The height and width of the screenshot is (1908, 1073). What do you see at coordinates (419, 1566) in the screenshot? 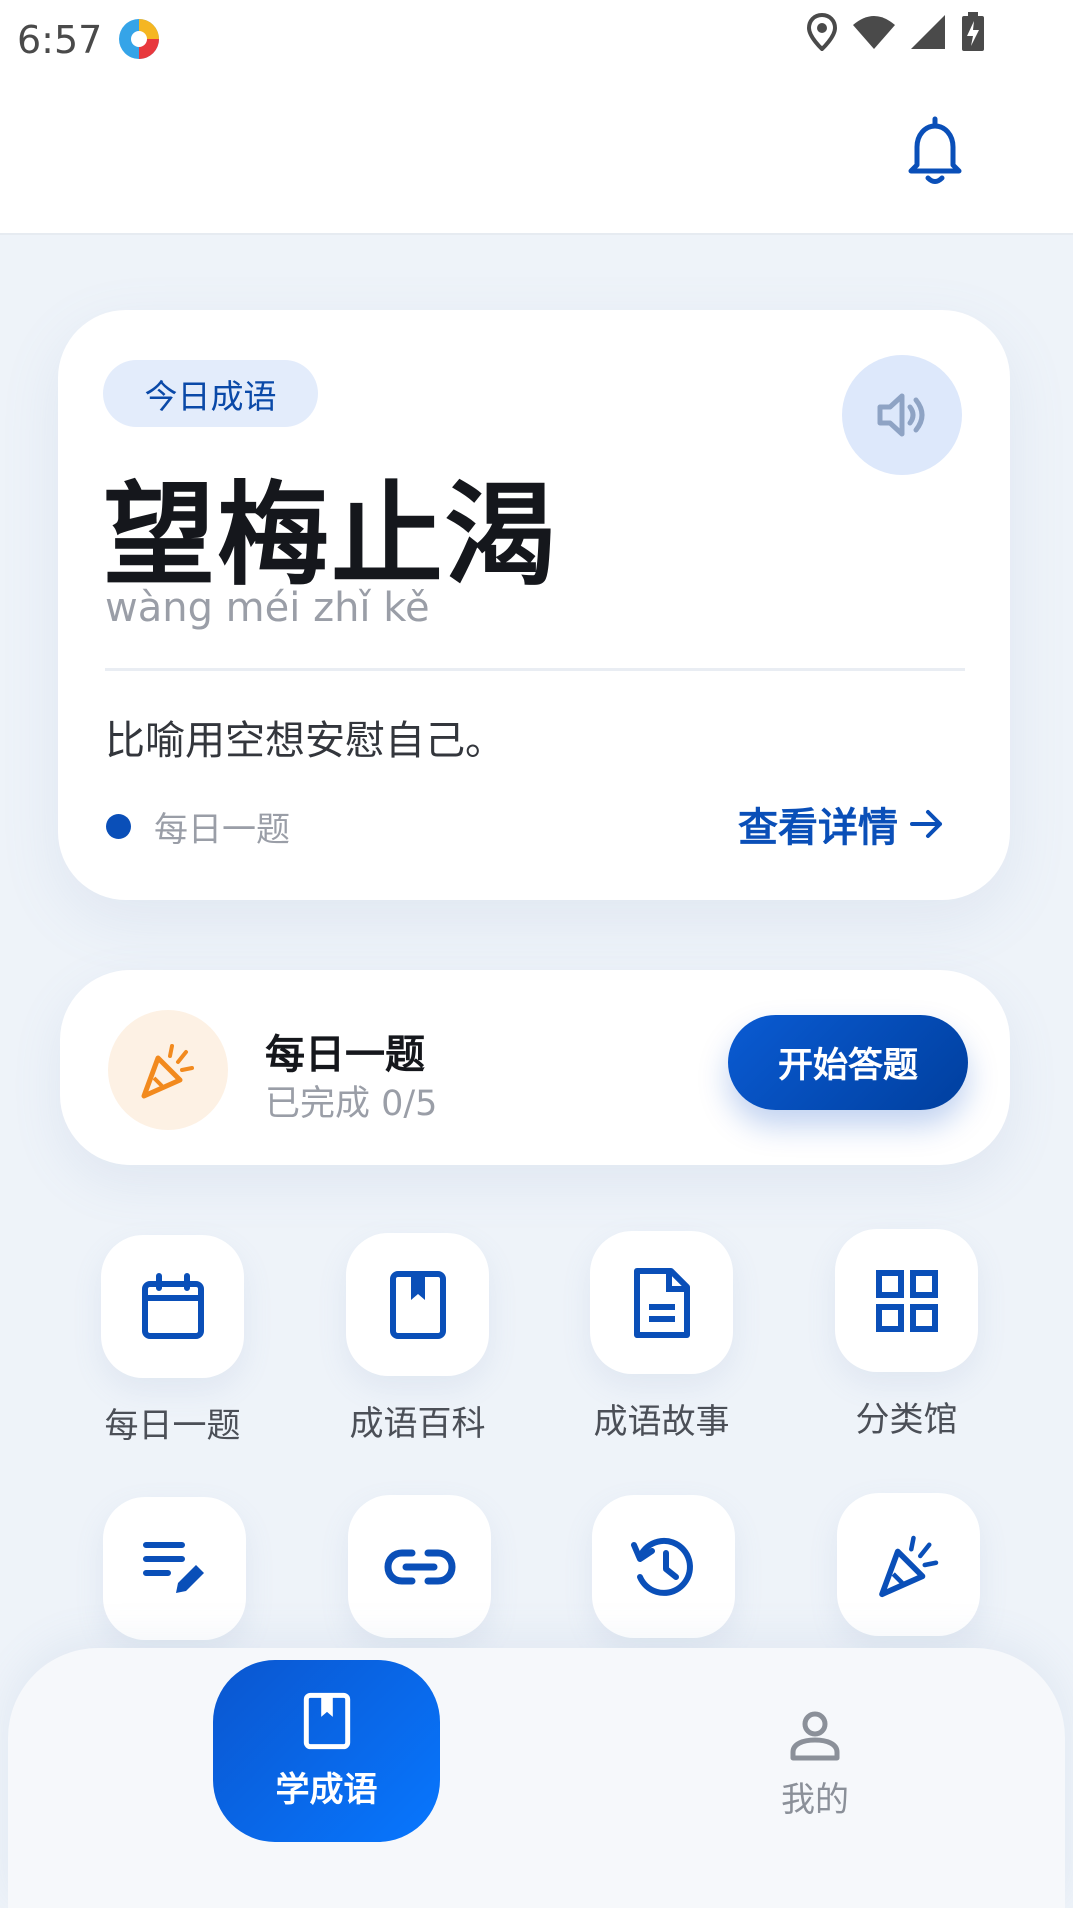
I see `link-icon` at bounding box center [419, 1566].